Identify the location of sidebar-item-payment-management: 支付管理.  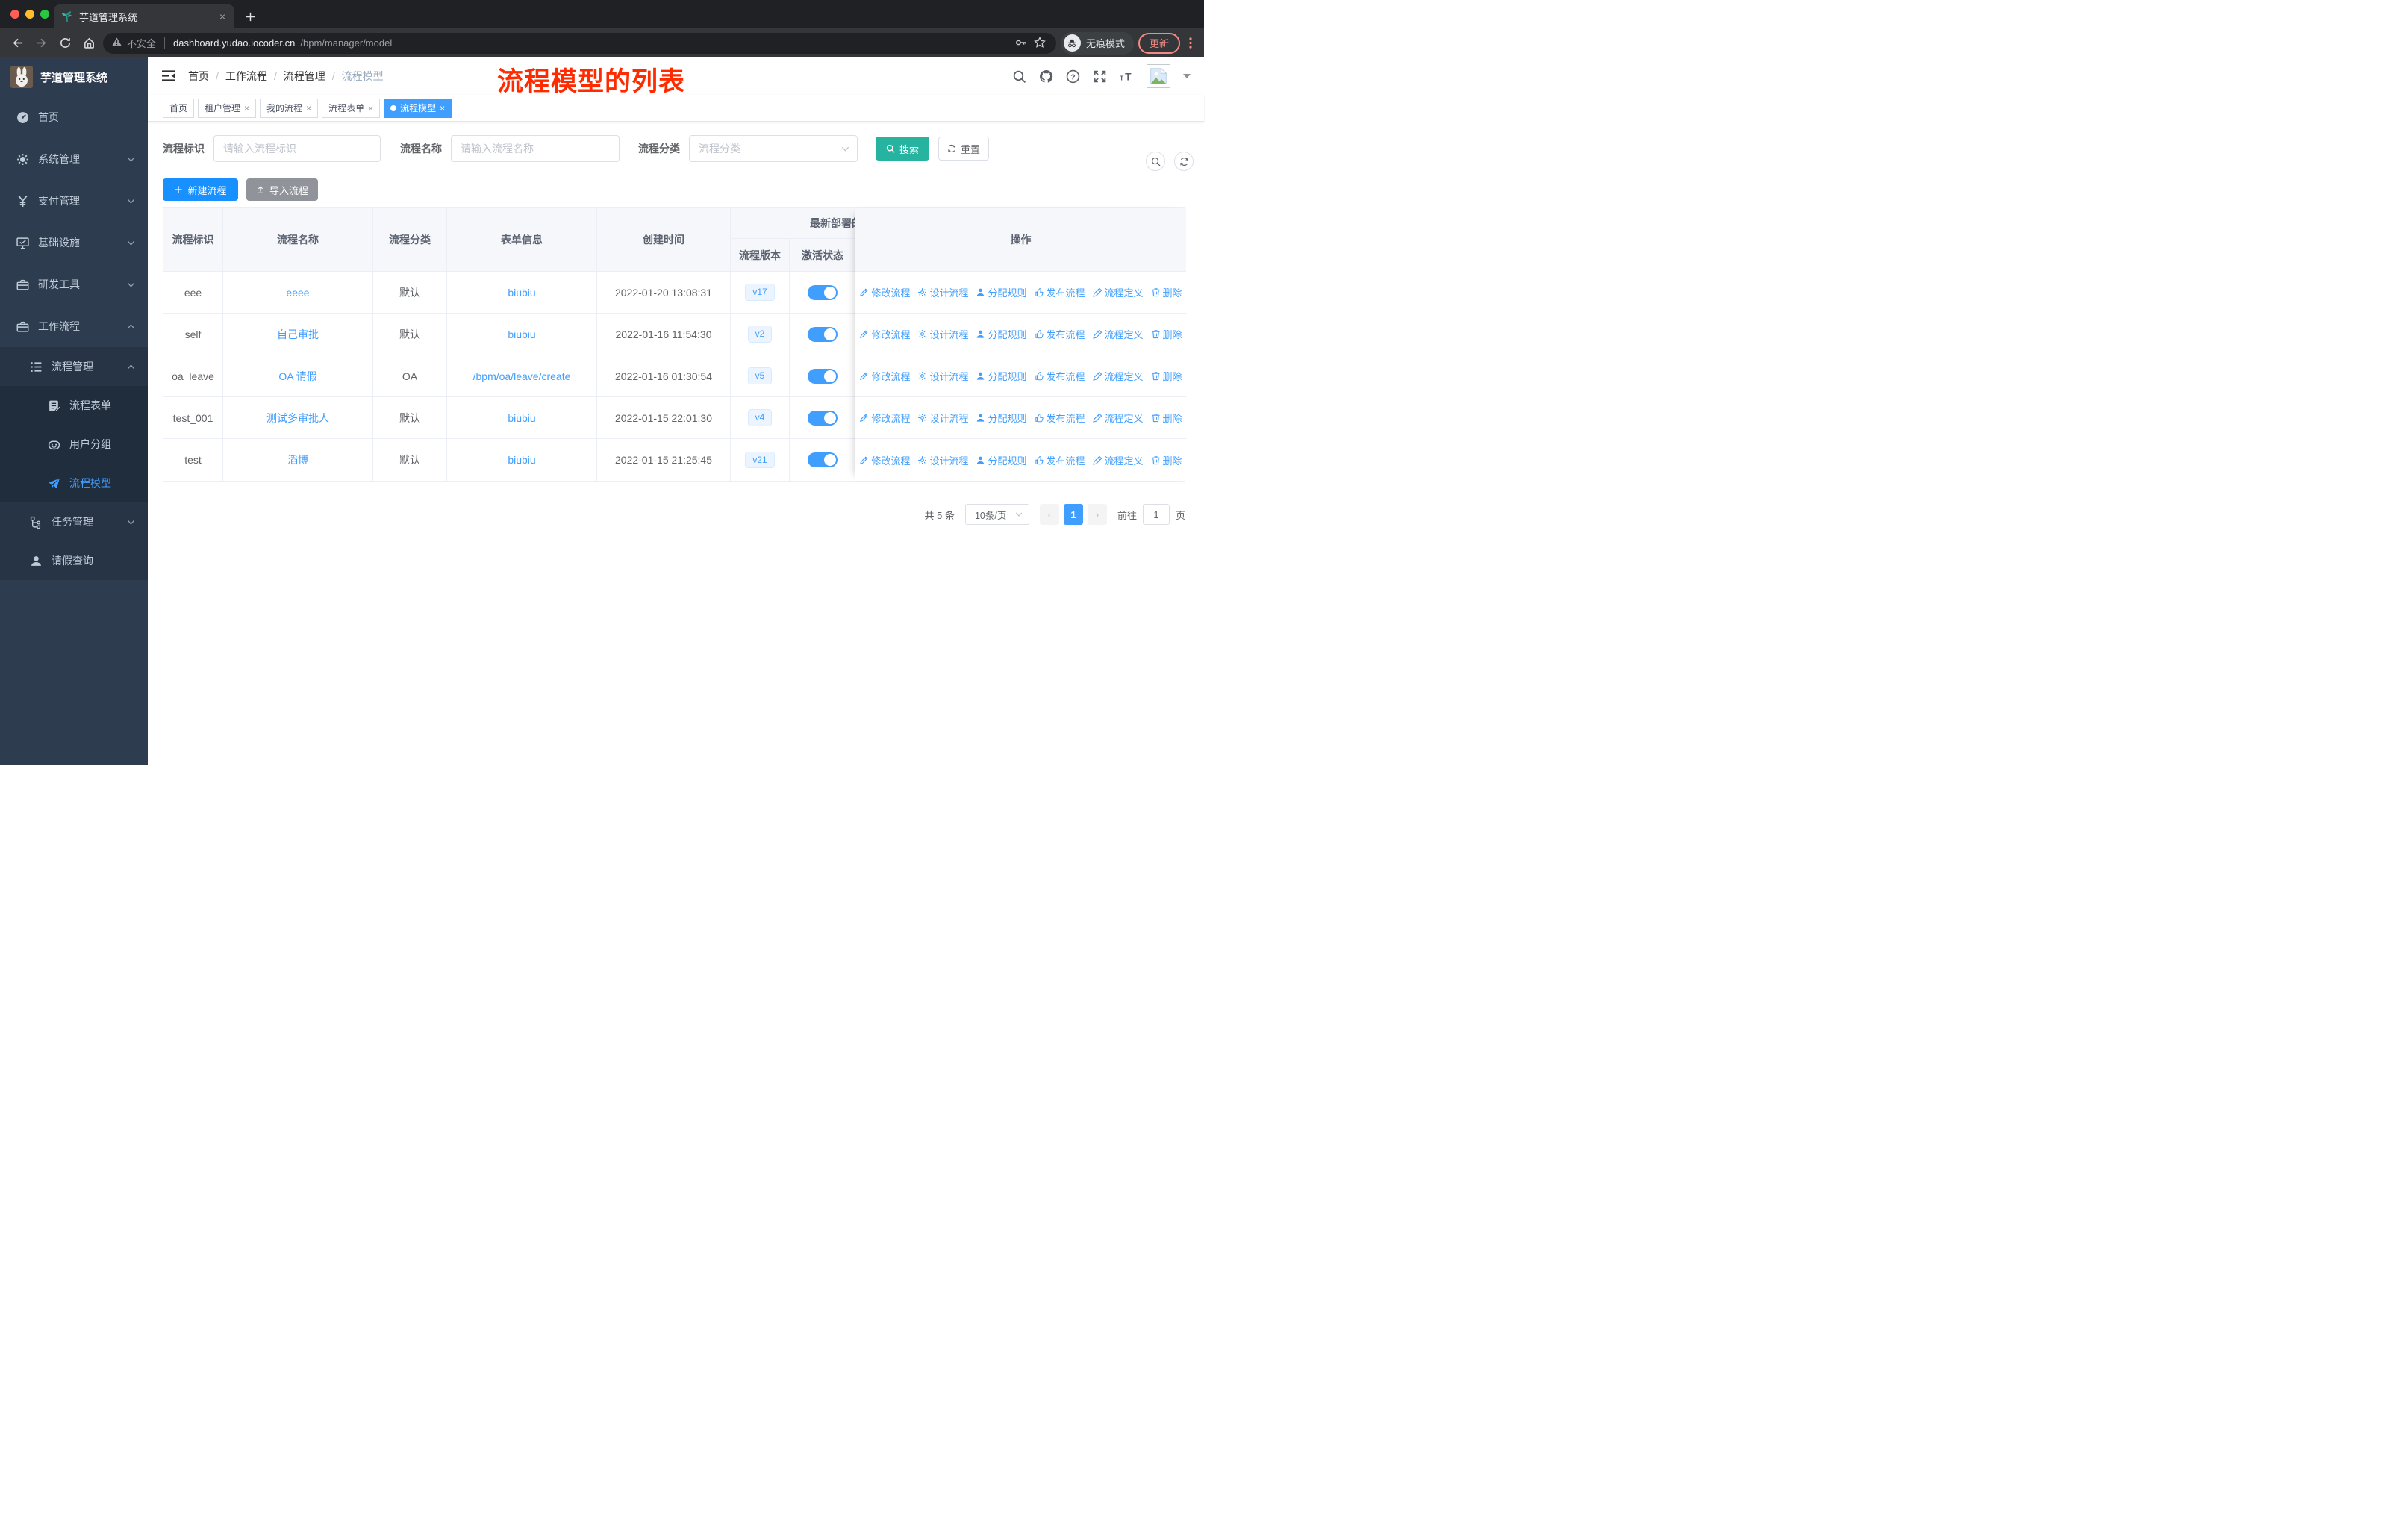
(74, 201).